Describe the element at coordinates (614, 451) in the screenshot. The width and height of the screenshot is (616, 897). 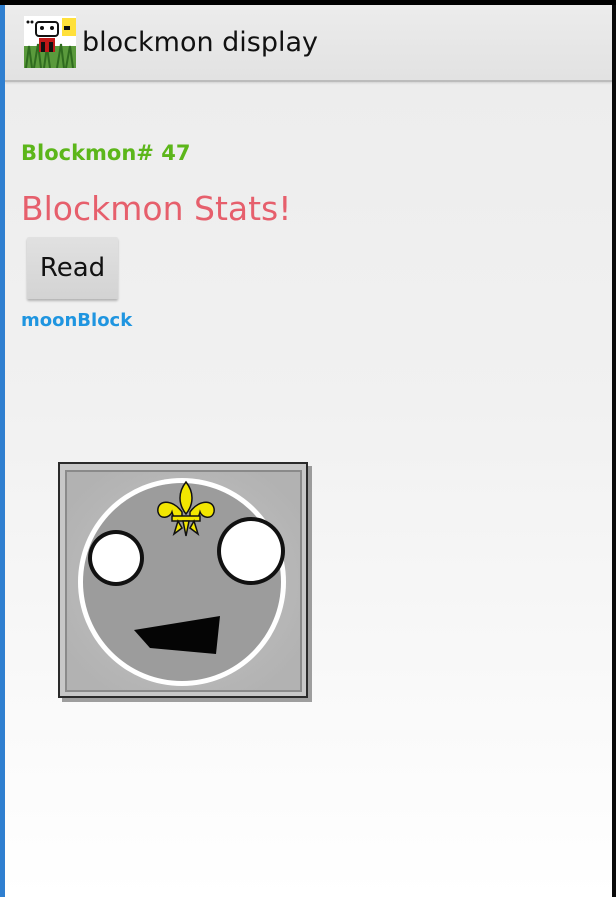
I see `window-right-border` at that location.